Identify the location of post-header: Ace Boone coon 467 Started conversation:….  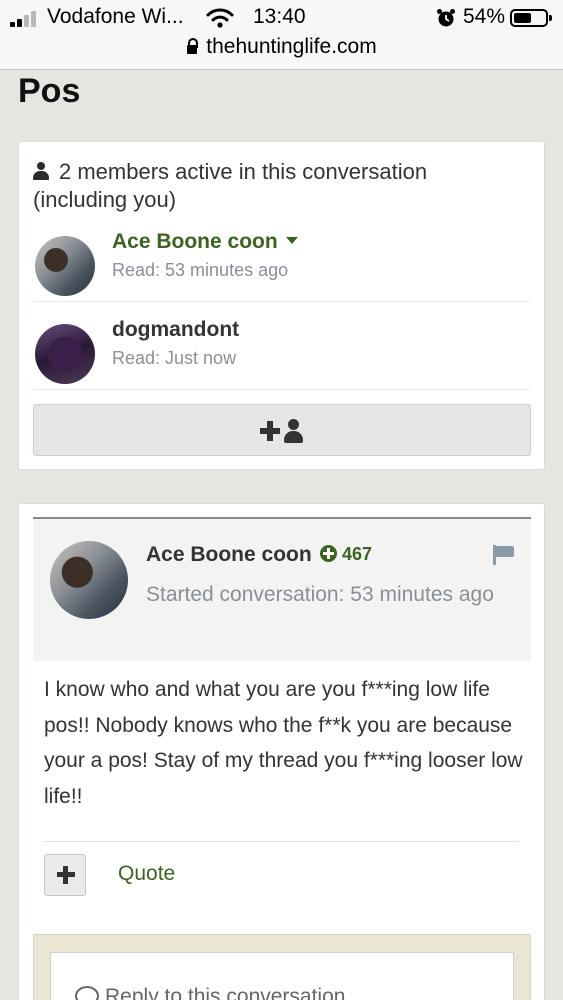
(282, 589).